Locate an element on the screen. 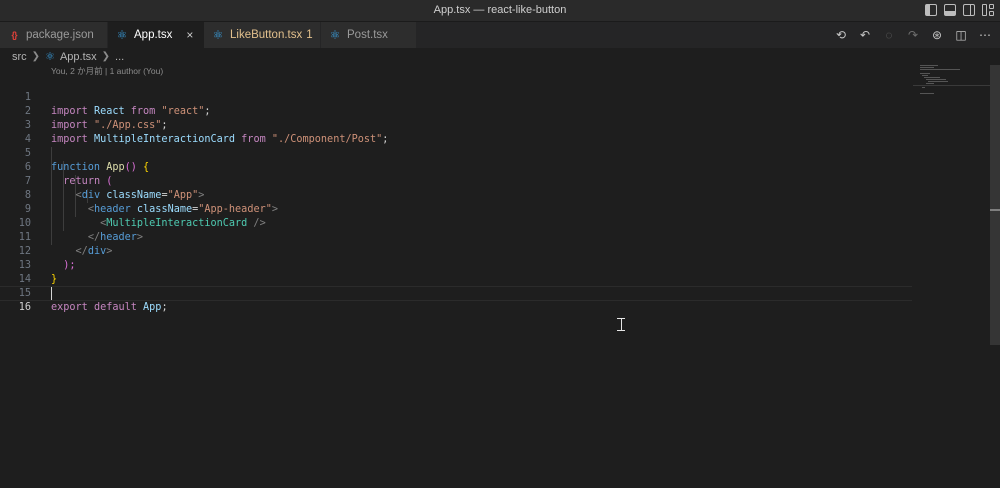 This screenshot has width=1000, height=488. code-line: 11 </div> is located at coordinates (65, 244).